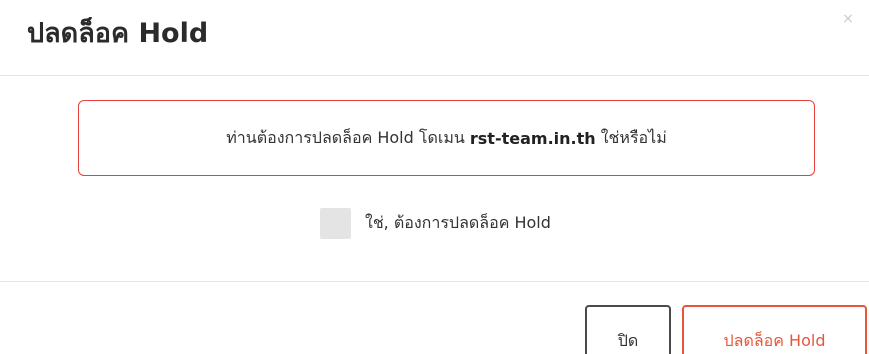 The height and width of the screenshot is (354, 869). Describe the element at coordinates (774, 329) in the screenshot. I see `unlock-hold-button: ปลดล็อค Hold` at that location.